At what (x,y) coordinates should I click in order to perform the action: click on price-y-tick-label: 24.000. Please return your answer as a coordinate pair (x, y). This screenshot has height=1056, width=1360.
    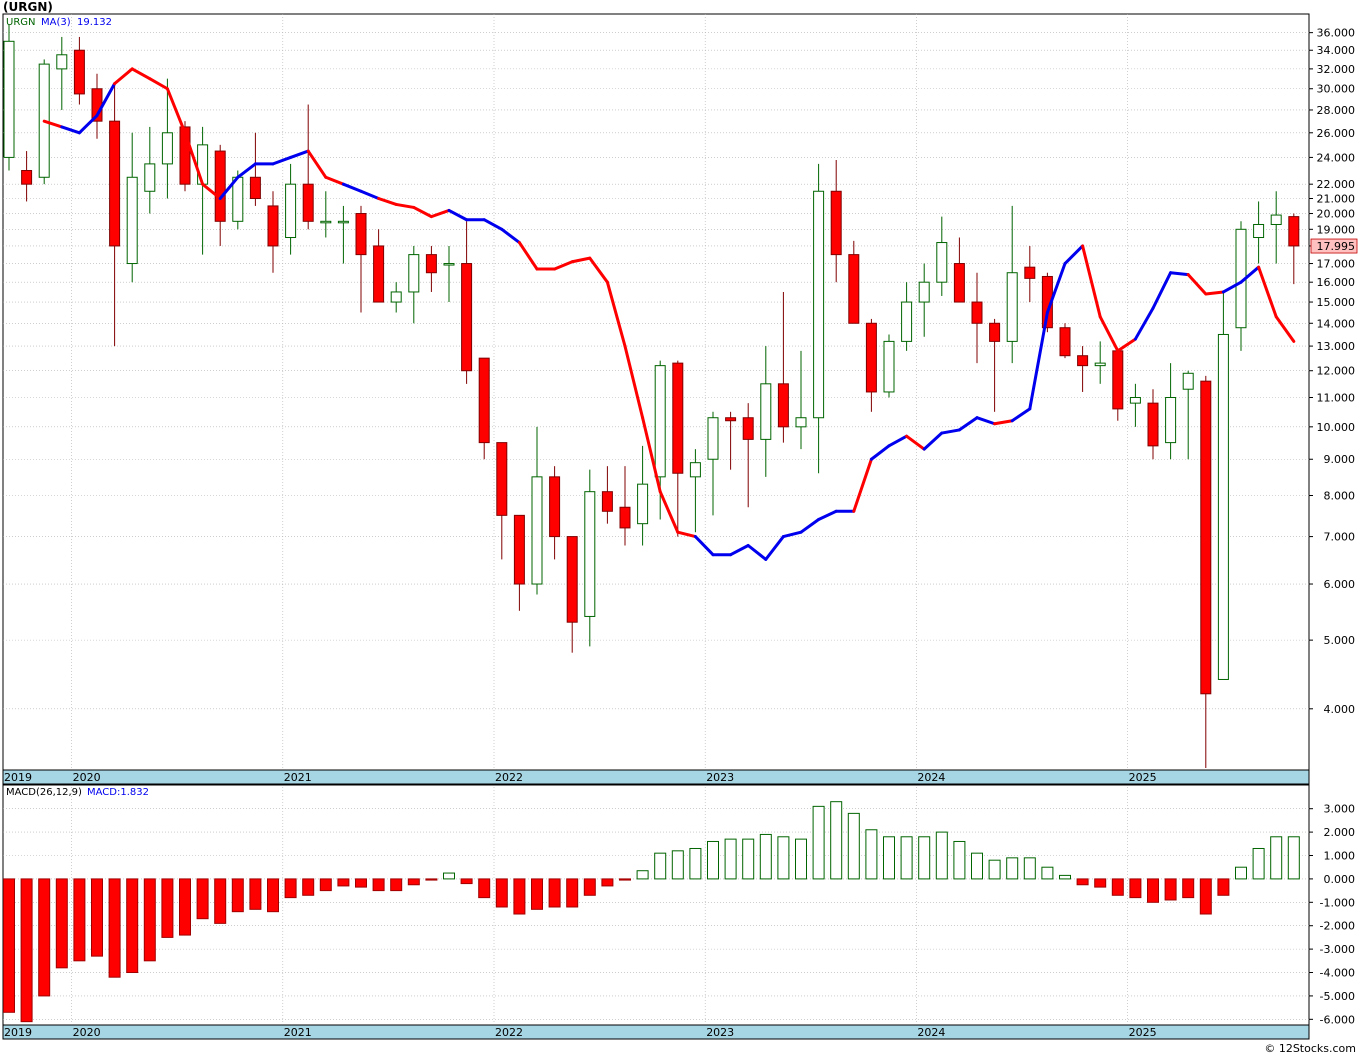
    Looking at the image, I should click on (1336, 157).